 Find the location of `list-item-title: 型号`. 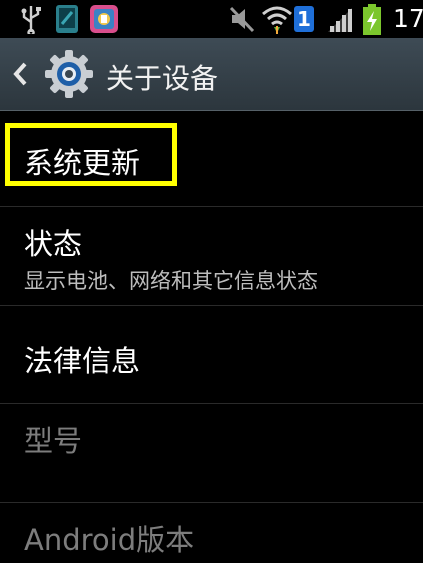

list-item-title: 型号 is located at coordinates (53, 441).